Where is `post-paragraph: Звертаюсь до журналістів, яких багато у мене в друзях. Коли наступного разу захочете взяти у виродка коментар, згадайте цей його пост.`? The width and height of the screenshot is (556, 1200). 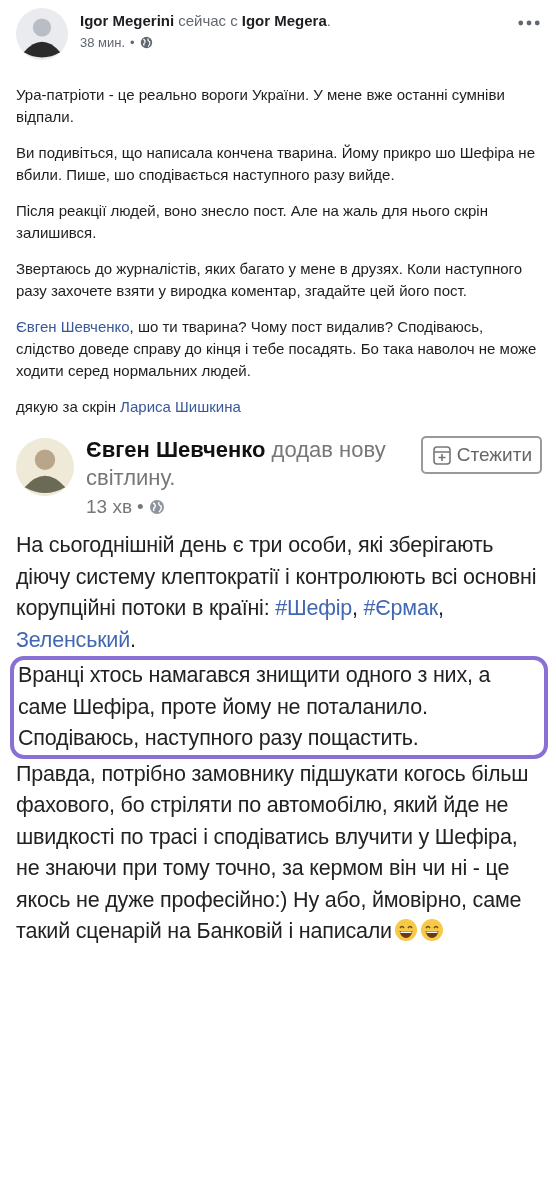 post-paragraph: Звертаюсь до журналістів, яких багато у мене в друзях. Коли наступного разу захочете взяти у виродка коментар, згадайте цей його пост. is located at coordinates (269, 280).